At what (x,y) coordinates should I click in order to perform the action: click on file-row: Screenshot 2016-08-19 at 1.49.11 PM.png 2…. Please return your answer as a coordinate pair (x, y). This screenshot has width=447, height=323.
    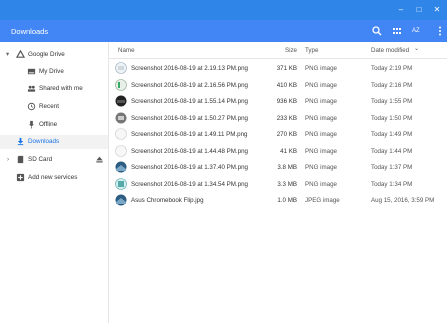
    Looking at the image, I should click on (278, 134).